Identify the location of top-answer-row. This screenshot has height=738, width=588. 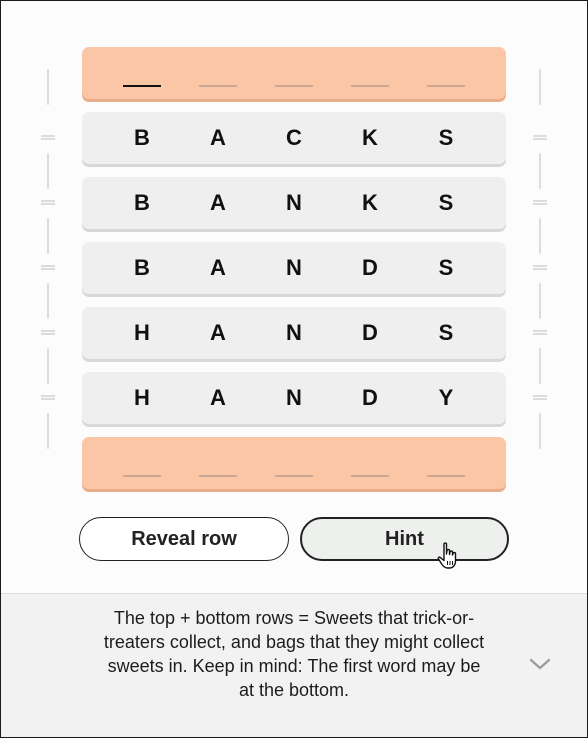
(294, 73).